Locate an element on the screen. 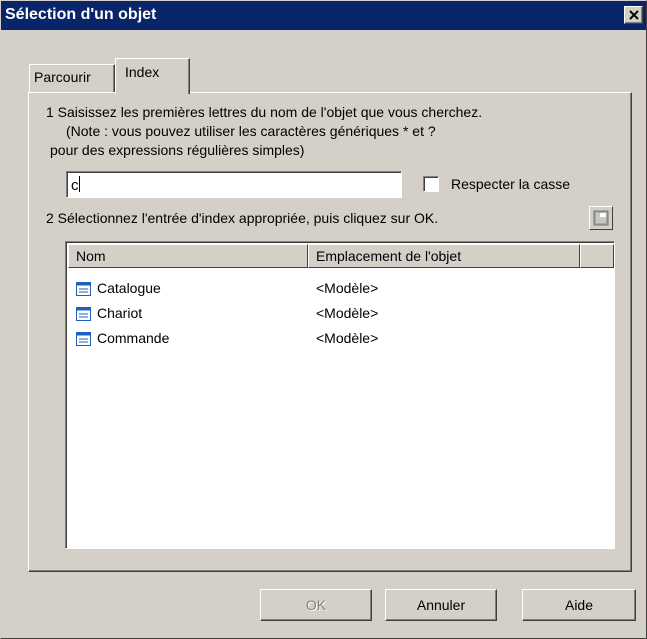  properties-icon is located at coordinates (601, 218).